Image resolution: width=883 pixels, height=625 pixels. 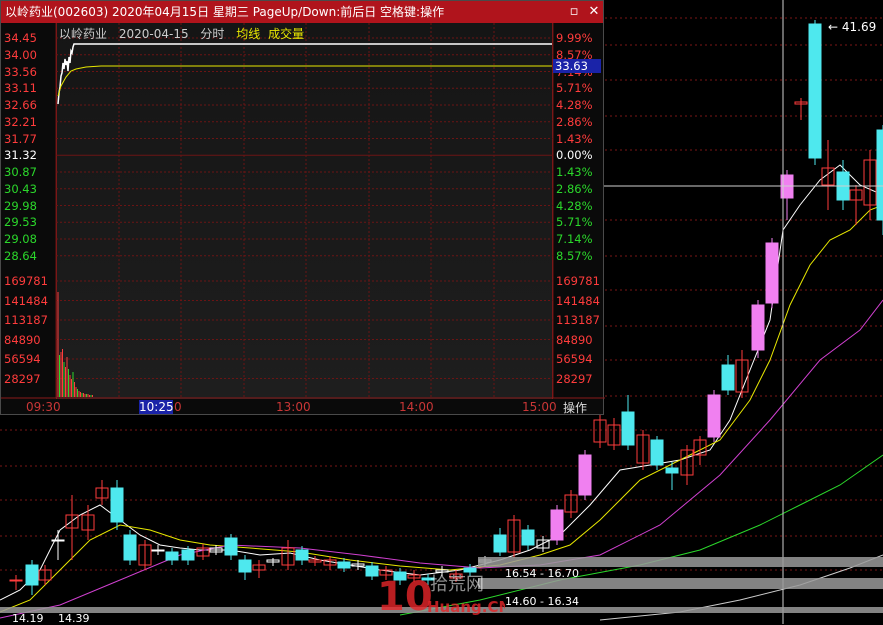 I want to click on time-label-tick: 0, so click(x=178, y=407).